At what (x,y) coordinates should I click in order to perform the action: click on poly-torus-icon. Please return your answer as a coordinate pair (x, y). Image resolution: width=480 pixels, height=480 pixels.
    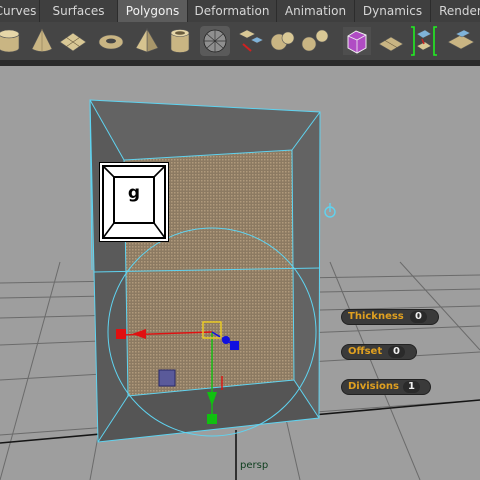
    Looking at the image, I should click on (111, 41).